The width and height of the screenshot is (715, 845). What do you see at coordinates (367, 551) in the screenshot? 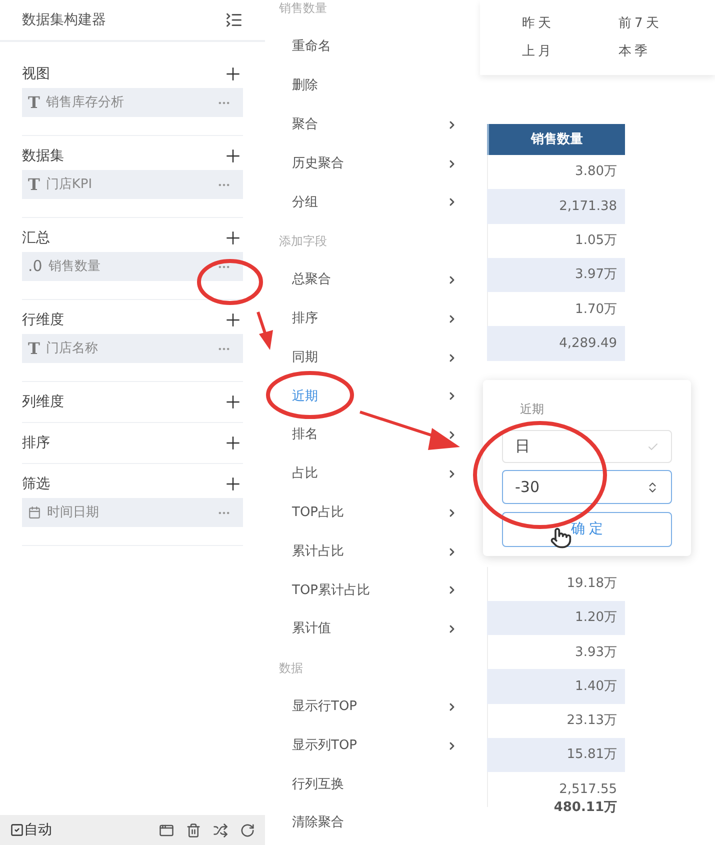
I see `menu-item: 累计占比` at bounding box center [367, 551].